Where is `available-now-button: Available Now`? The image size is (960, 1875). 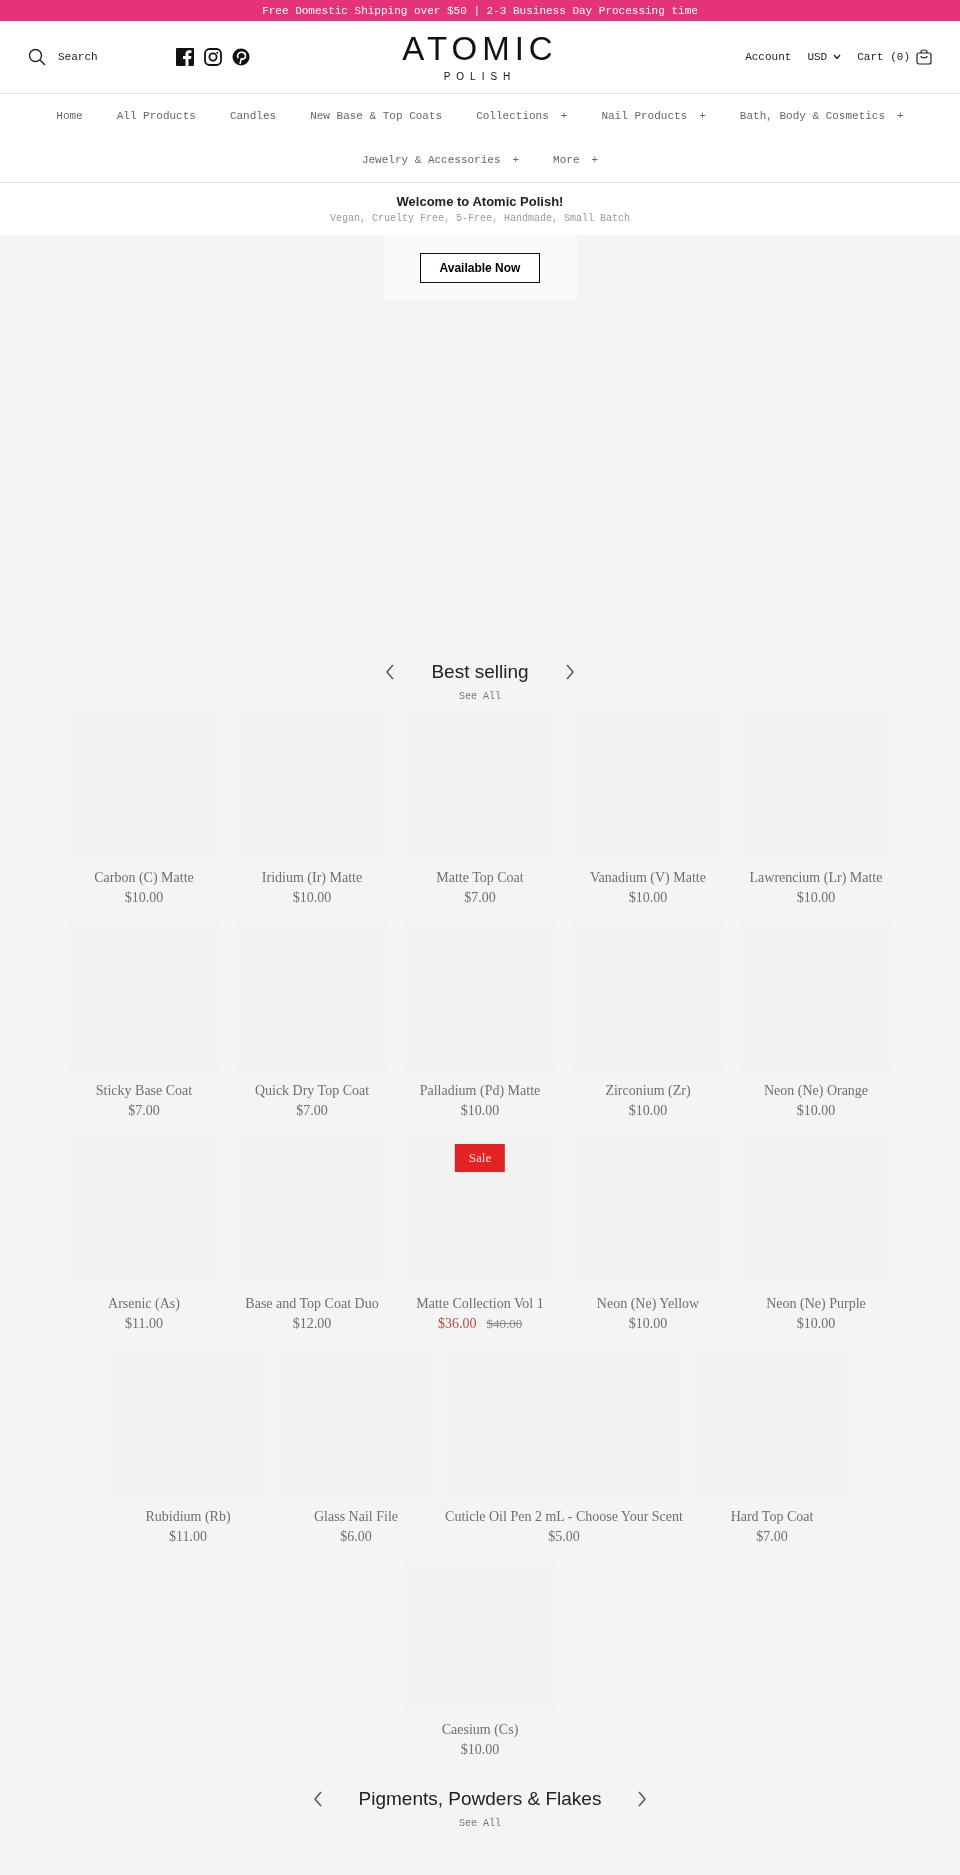
available-now-button: Available Now is located at coordinates (480, 268).